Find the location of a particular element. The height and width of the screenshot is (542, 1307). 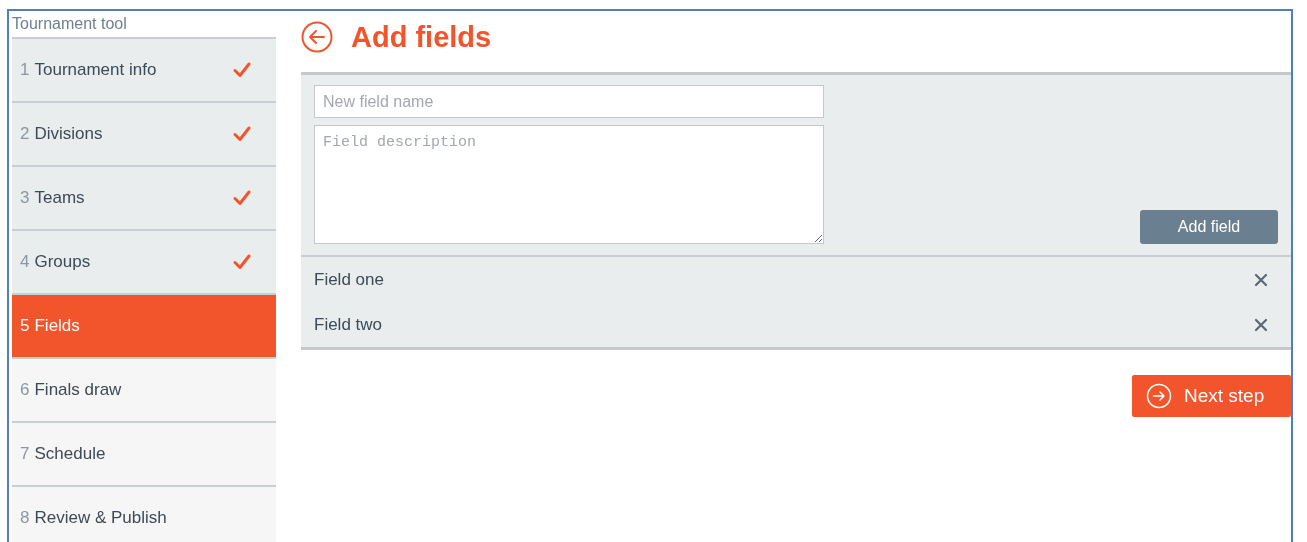

step-item: 3 Teams is located at coordinates (144, 199).